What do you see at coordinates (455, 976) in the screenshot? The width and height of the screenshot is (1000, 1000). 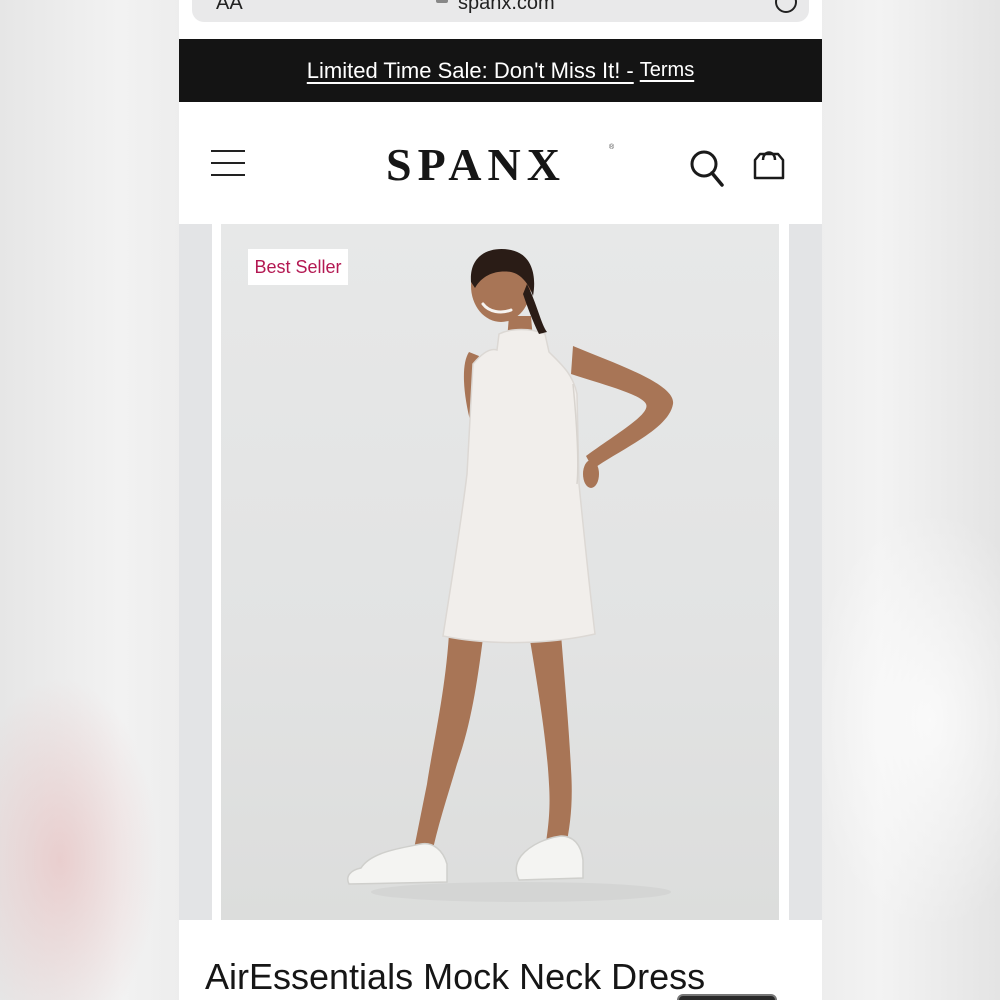 I see `product-title: AirEssentials Mock Neck Dress` at bounding box center [455, 976].